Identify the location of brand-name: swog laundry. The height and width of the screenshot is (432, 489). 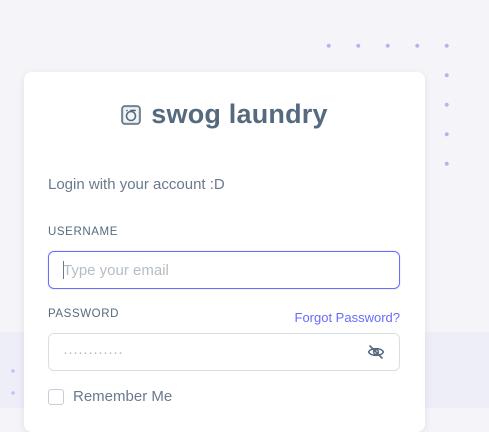
(239, 114).